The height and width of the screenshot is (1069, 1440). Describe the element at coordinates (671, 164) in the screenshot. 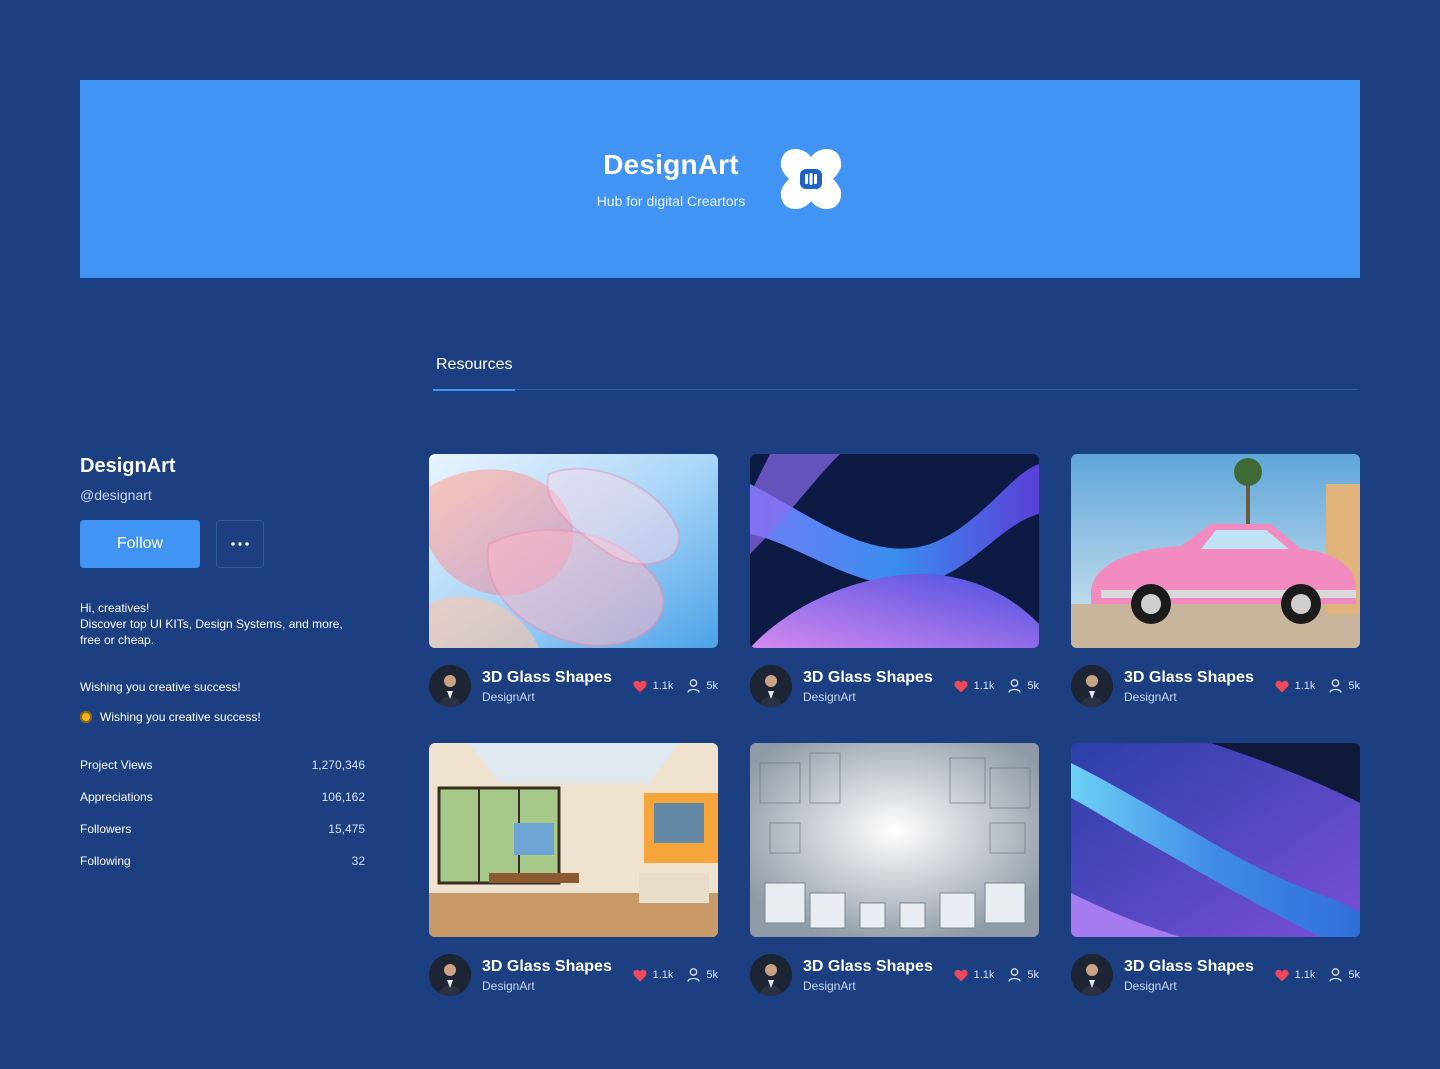

I see `banner-title: DesignArt` at that location.